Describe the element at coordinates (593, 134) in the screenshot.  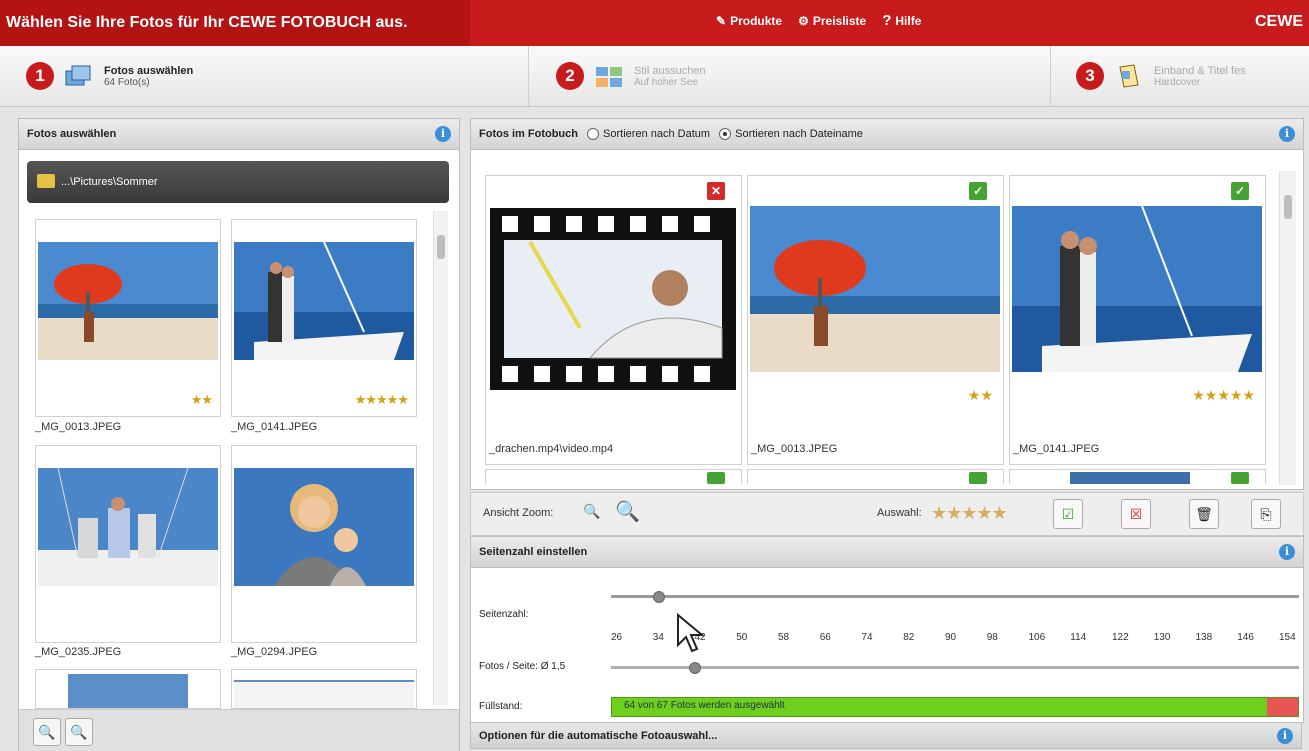
I see `sort-date-radio` at that location.